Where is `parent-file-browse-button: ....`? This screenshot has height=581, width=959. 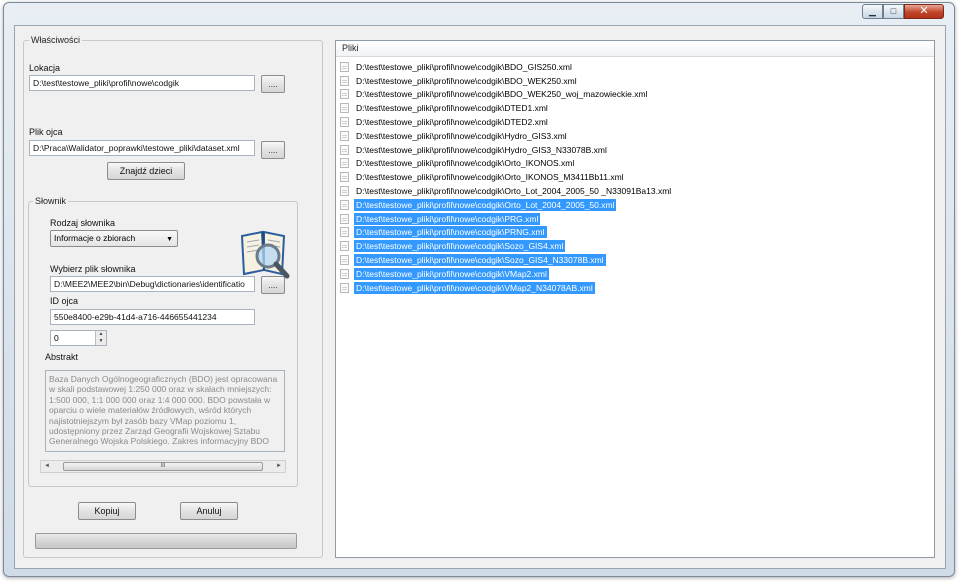 parent-file-browse-button: .... is located at coordinates (273, 150).